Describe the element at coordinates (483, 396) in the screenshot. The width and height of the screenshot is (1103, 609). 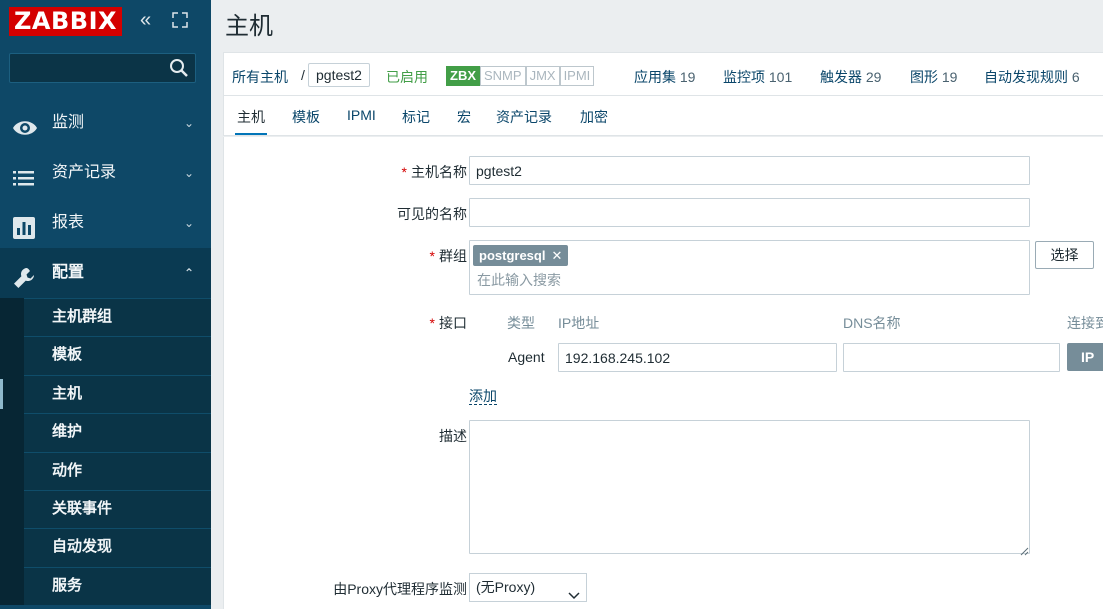
I see `add-interface-link: 添加` at that location.